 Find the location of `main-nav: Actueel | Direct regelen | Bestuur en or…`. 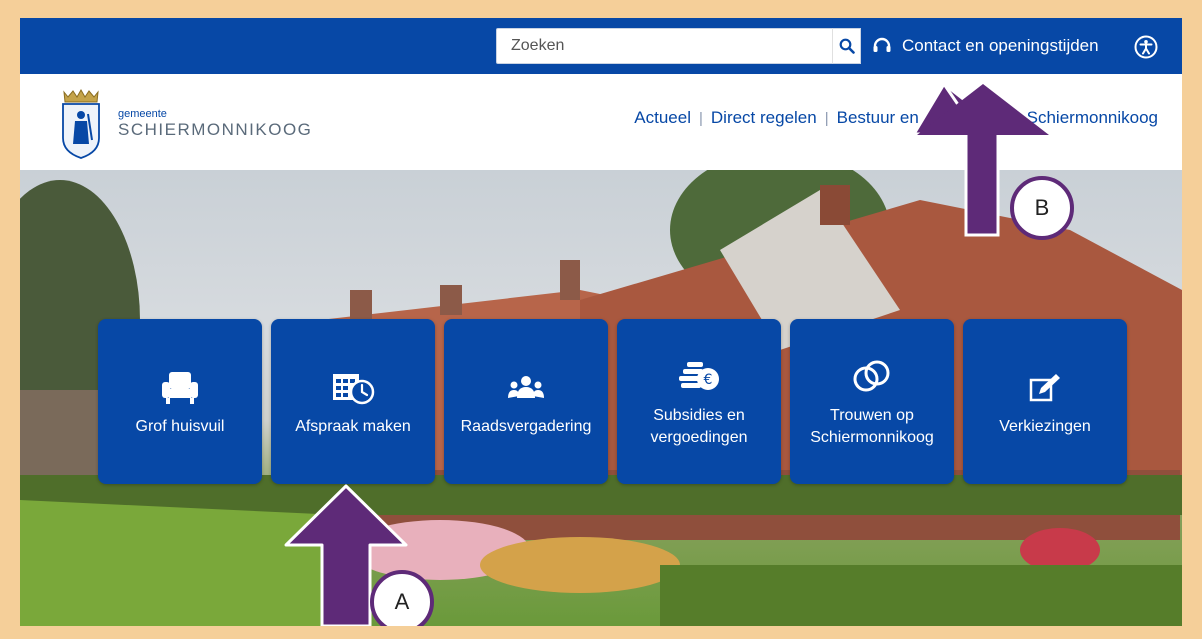

main-nav: Actueel | Direct regelen | Bestuur en or… is located at coordinates (896, 118).